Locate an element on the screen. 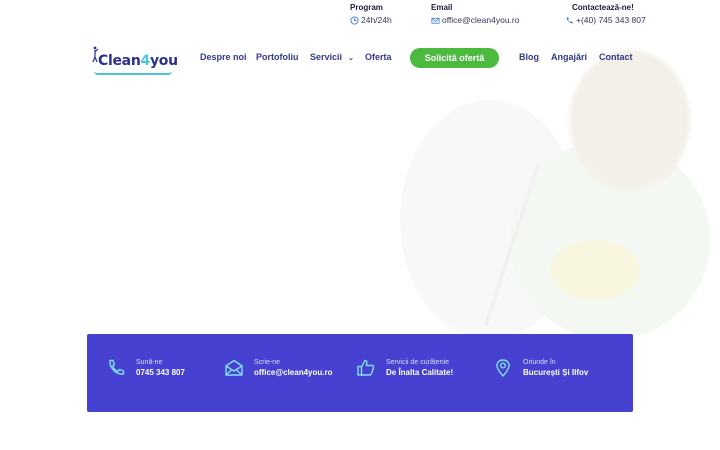  band-value: De Înalta Calitate! is located at coordinates (420, 372).